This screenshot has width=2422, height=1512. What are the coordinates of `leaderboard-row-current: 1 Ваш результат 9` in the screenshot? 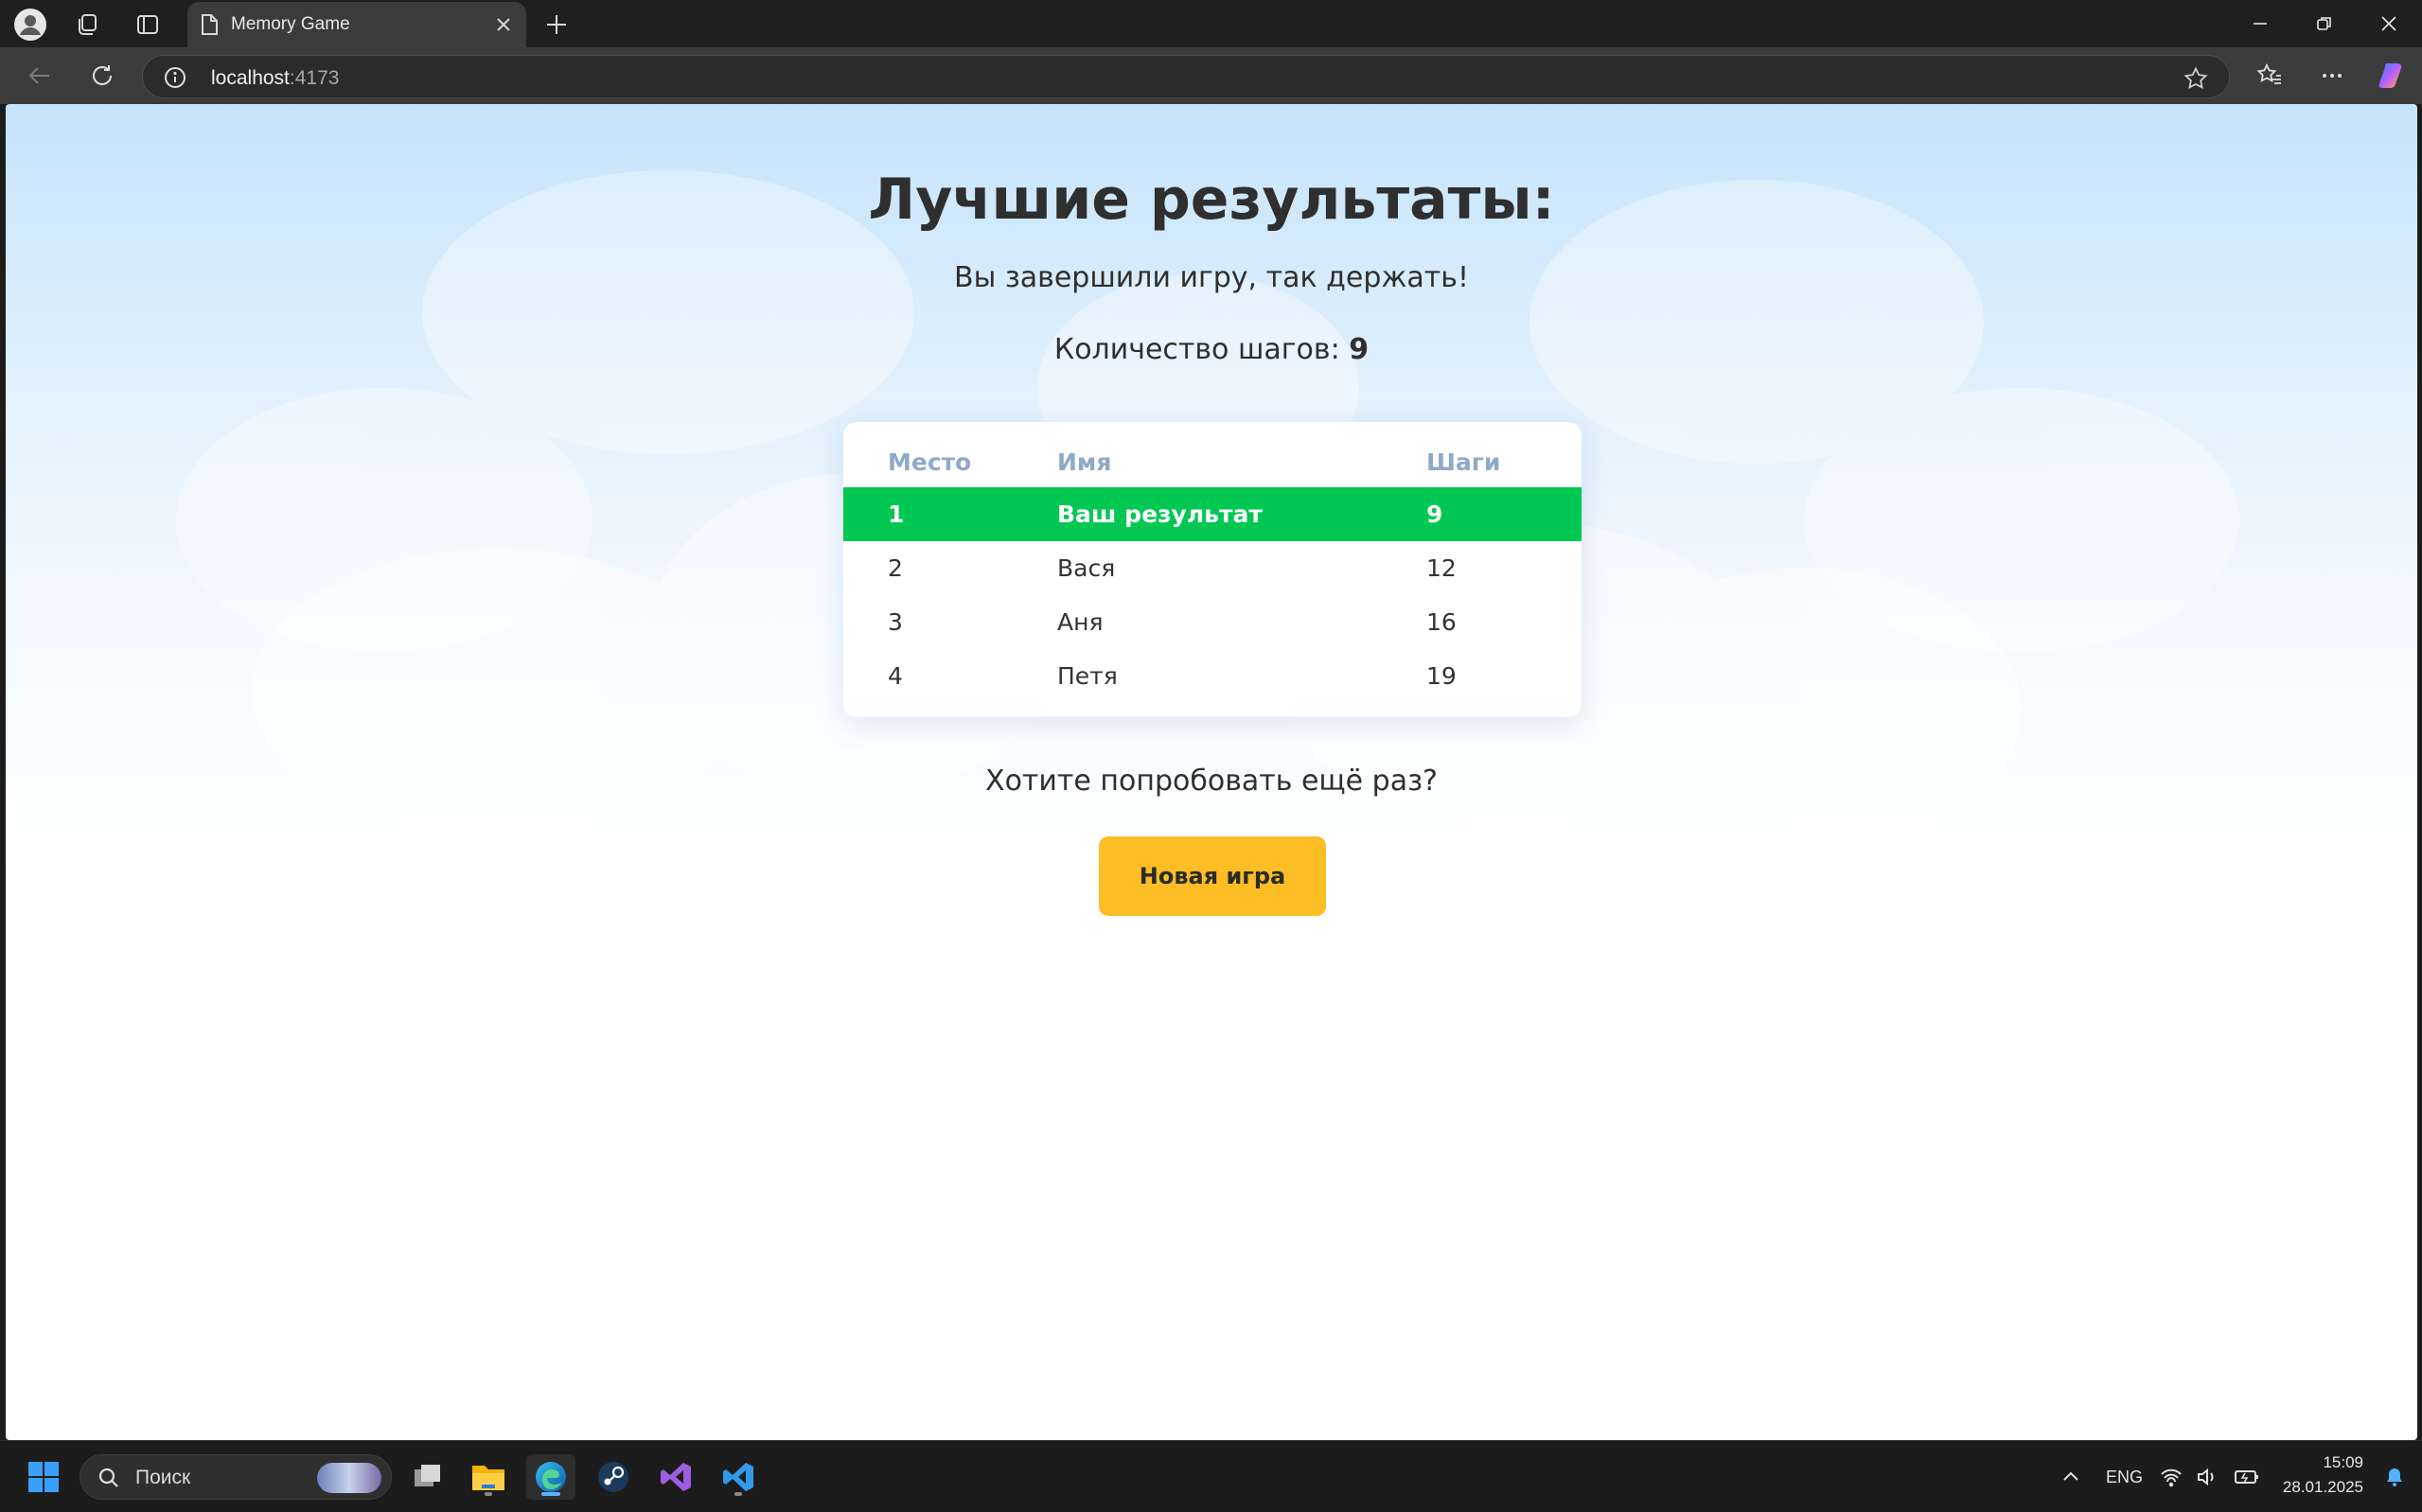 It's located at (1212, 514).